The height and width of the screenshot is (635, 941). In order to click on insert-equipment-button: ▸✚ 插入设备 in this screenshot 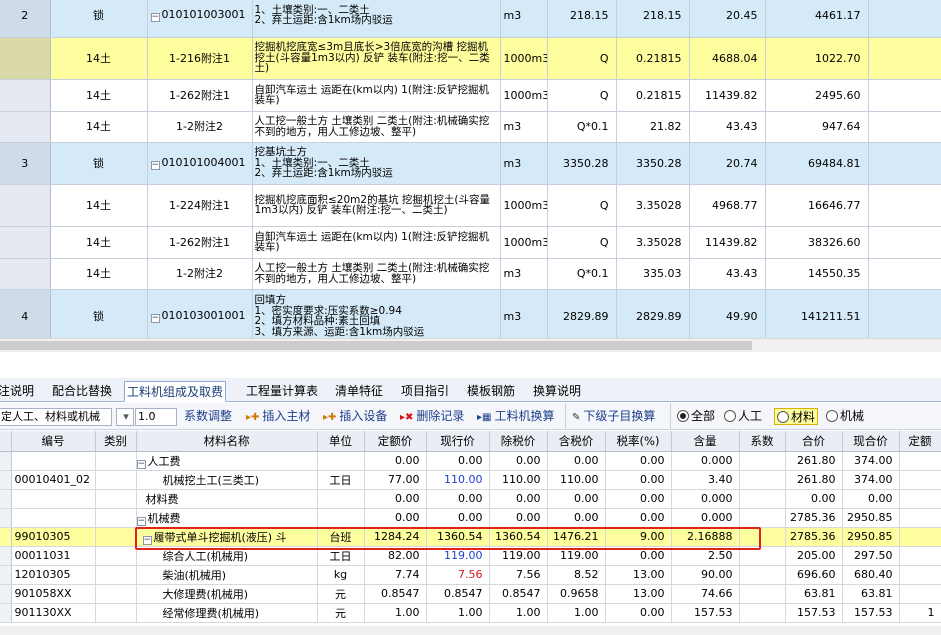, I will do `click(355, 416)`.